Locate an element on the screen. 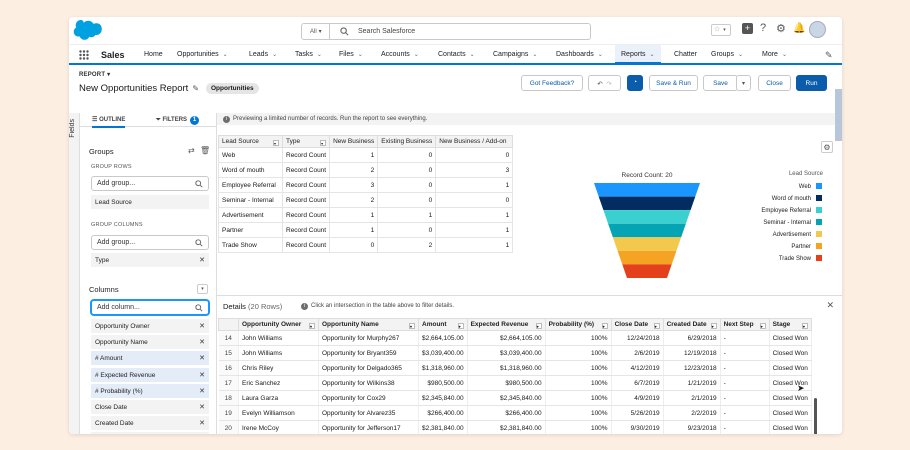 Image resolution: width=910 pixels, height=450 pixels. table-cell: 12/19/2018 is located at coordinates (692, 353).